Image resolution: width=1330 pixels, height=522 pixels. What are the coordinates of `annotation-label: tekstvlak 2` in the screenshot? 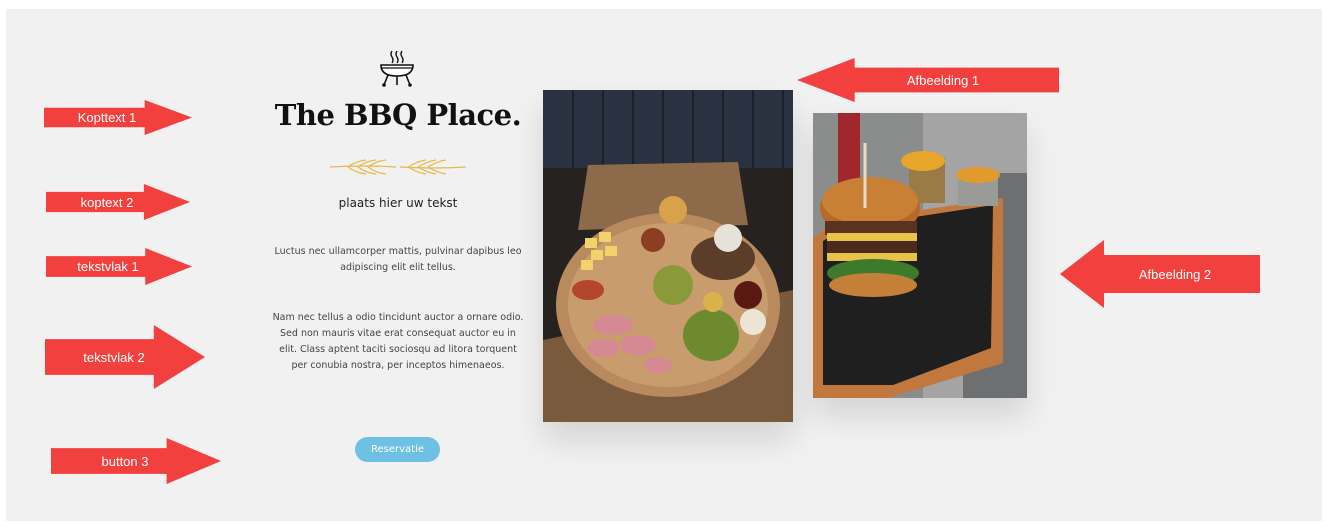 It's located at (114, 357).